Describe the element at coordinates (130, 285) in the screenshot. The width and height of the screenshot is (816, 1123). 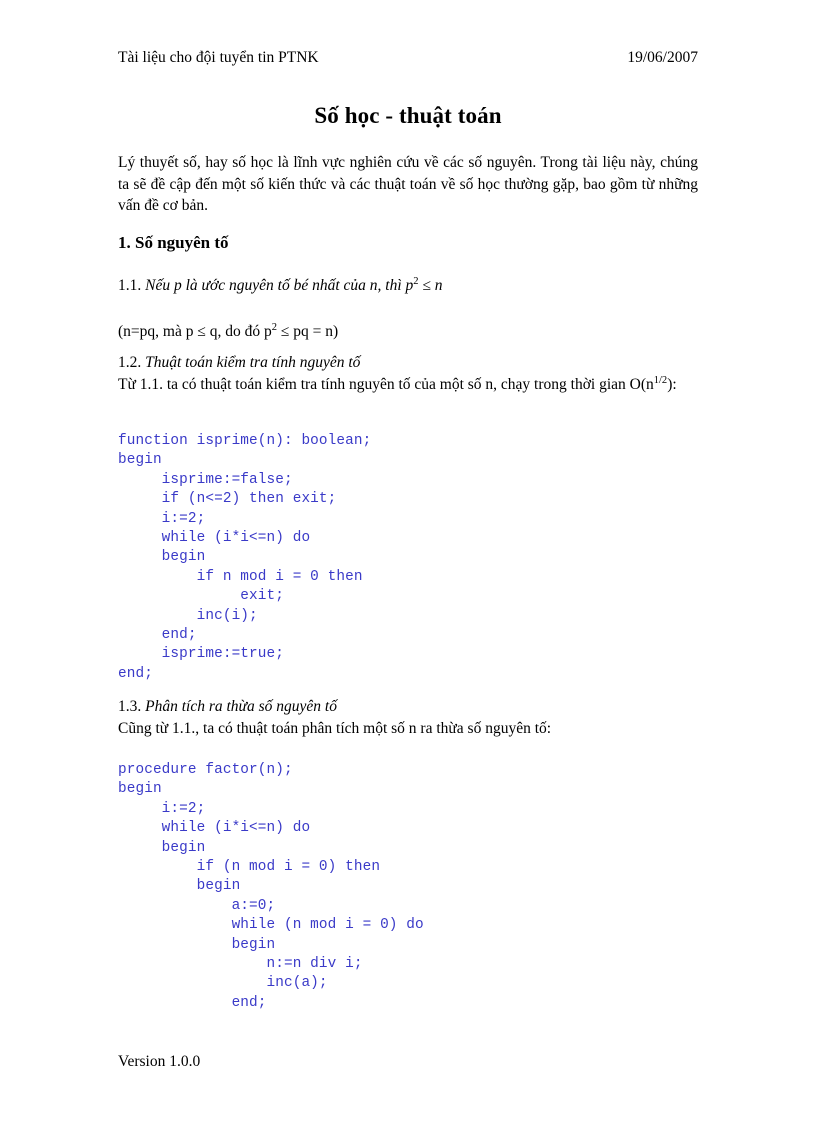
I see `subsection-1-1-number: 1.1.` at that location.